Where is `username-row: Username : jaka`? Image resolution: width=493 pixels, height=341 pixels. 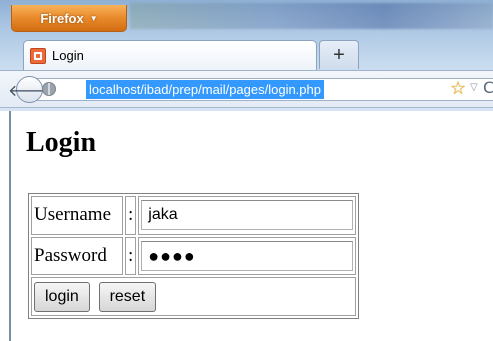
username-row: Username : jaka is located at coordinates (193, 215).